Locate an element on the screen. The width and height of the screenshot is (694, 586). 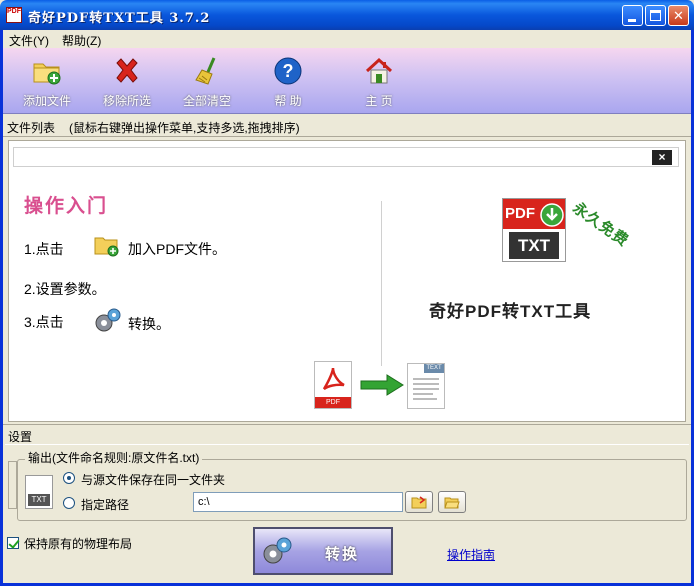
close-icon: ✕ is located at coordinates (678, 15).